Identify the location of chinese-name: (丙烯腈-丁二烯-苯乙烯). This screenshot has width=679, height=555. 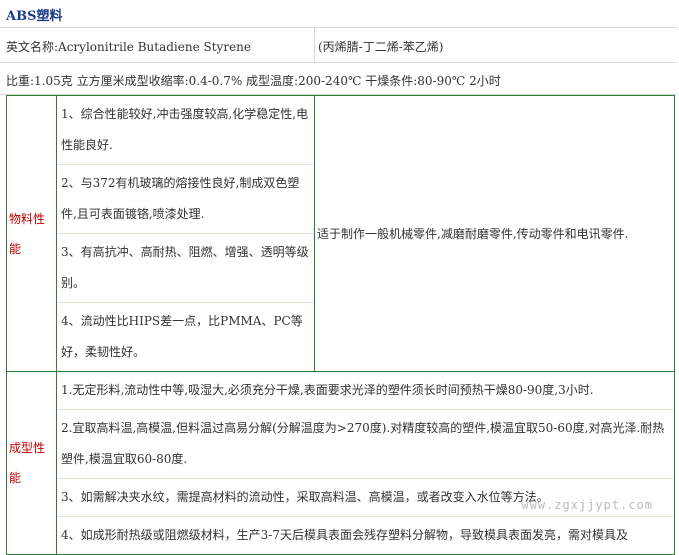
(381, 47).